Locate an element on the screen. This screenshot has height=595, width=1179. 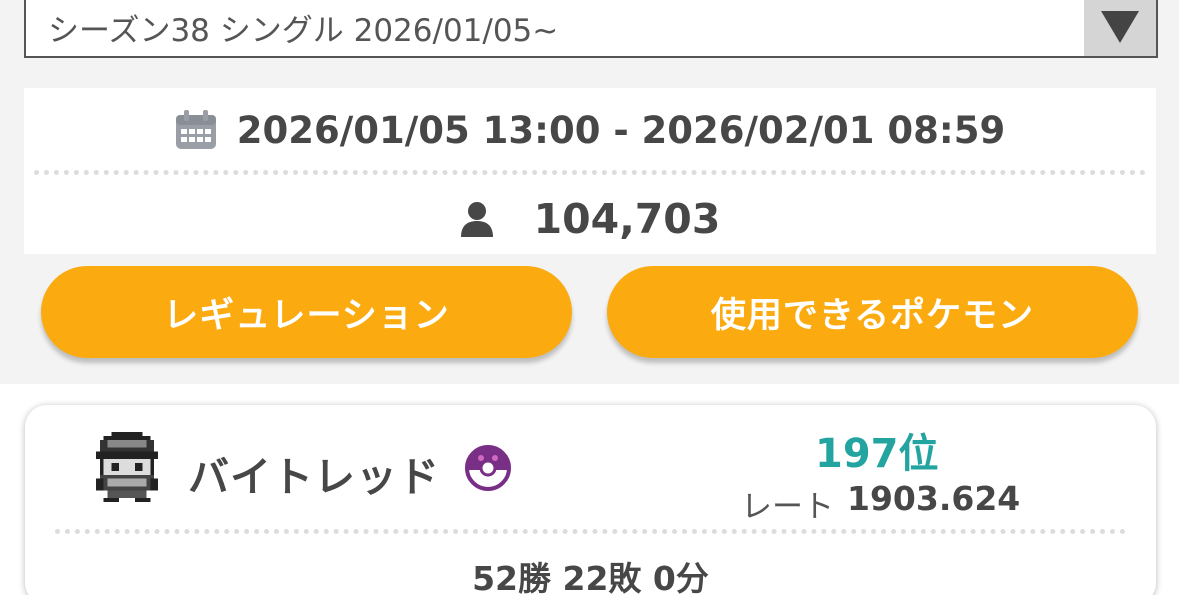
rate-label: レート is located at coordinates (787, 507).